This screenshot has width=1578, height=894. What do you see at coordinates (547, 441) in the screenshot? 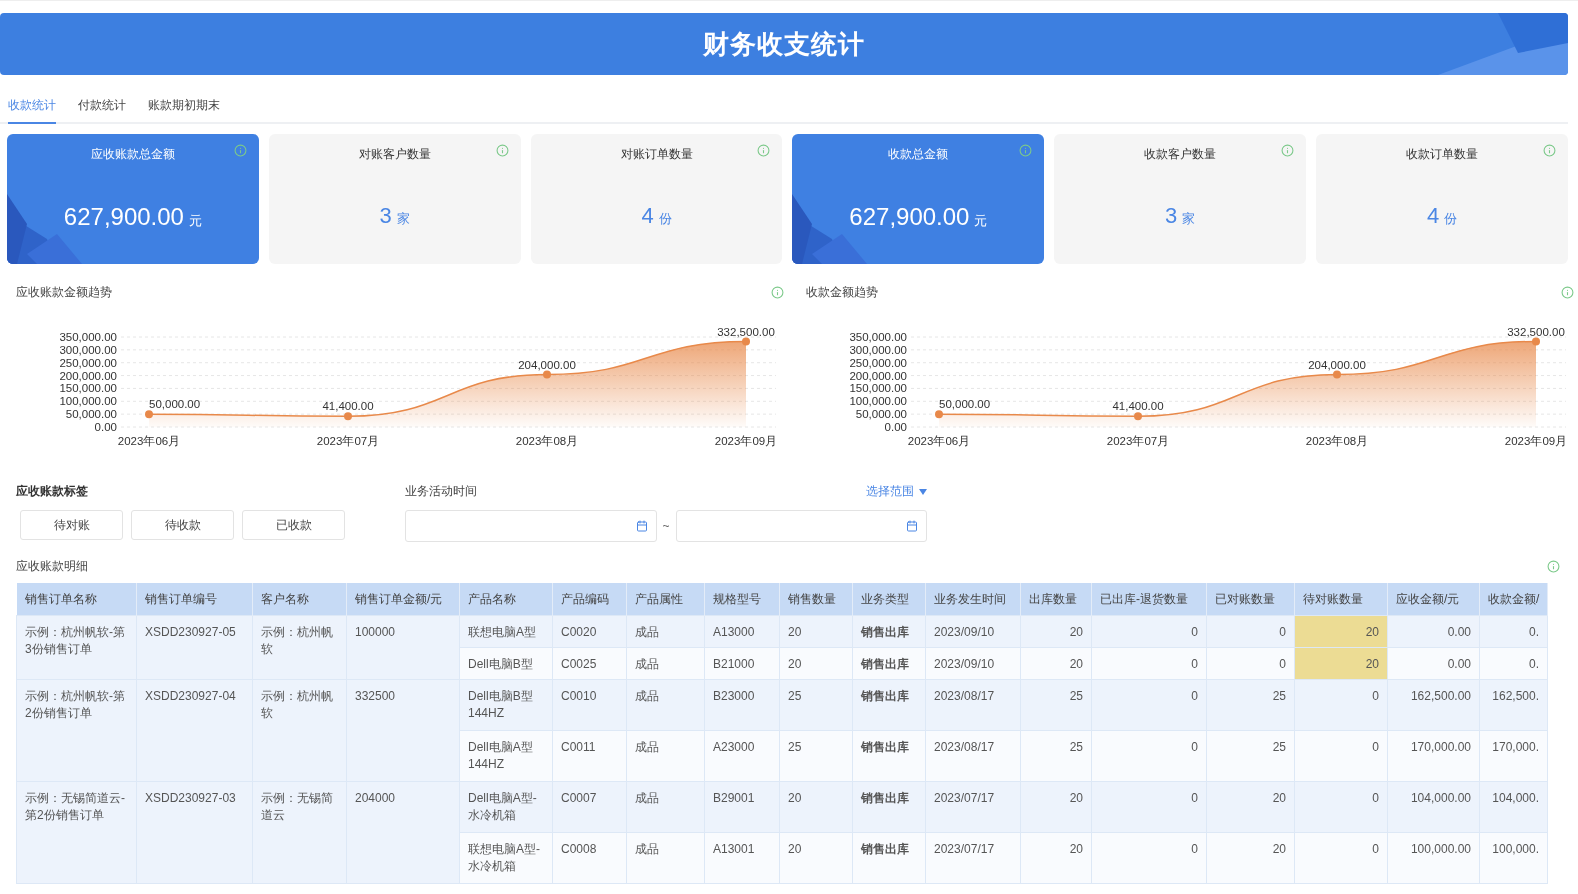
I see `axis-label: 2023年08月` at bounding box center [547, 441].